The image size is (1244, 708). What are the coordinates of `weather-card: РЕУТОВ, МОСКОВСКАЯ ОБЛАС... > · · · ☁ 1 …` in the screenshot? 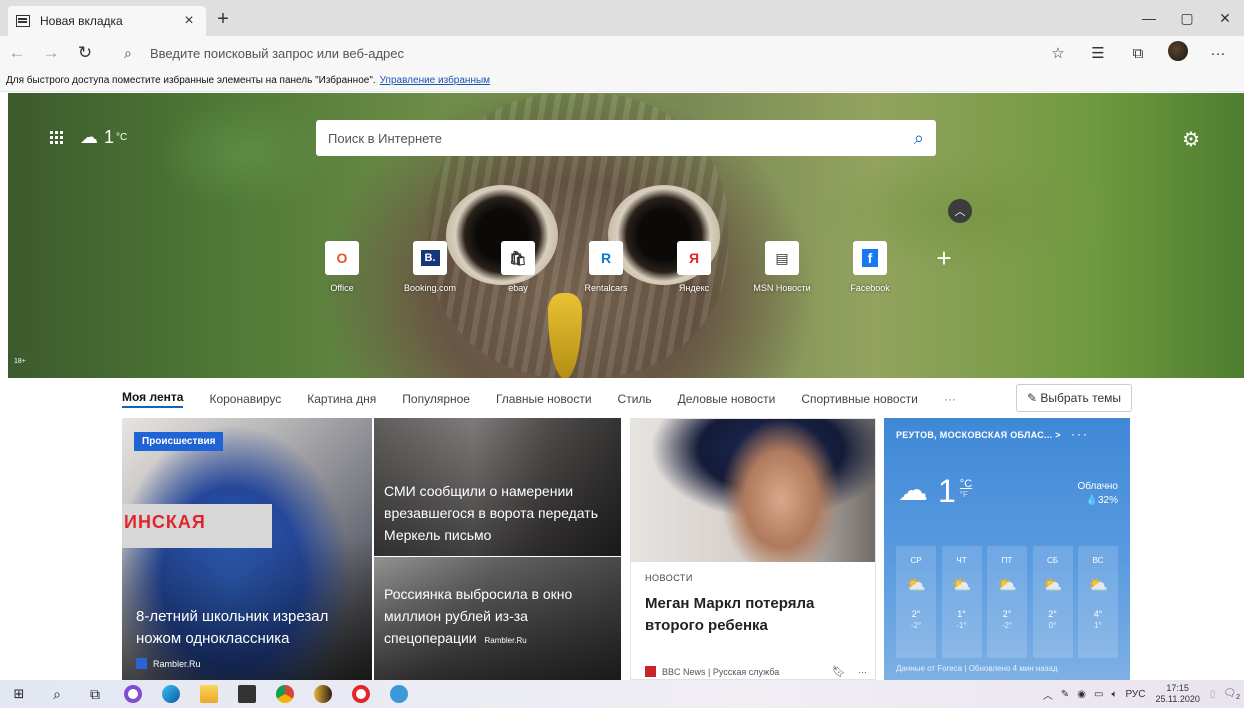 It's located at (1007, 549).